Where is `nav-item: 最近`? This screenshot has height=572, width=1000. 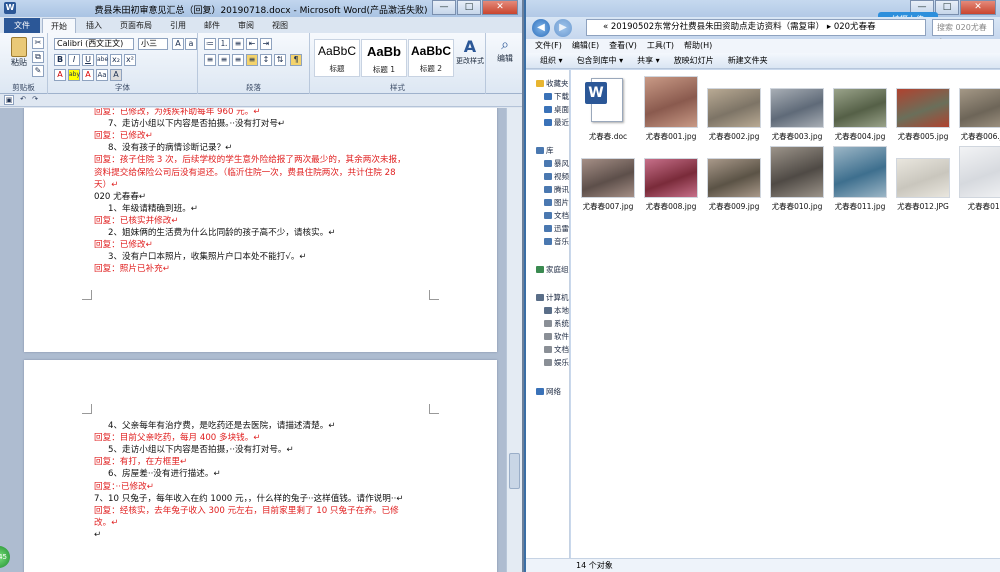
nav-item: 最近 is located at coordinates (556, 122).